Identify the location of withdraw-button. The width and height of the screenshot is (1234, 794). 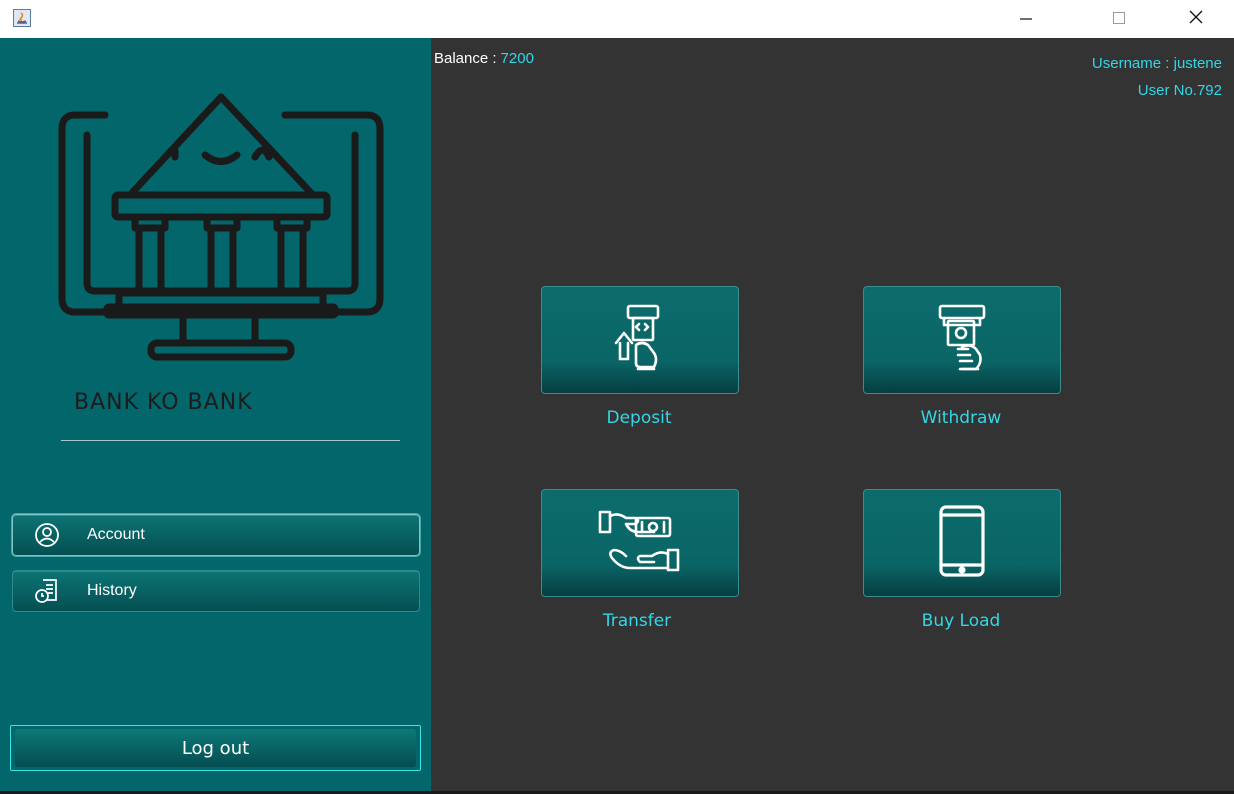
(962, 340).